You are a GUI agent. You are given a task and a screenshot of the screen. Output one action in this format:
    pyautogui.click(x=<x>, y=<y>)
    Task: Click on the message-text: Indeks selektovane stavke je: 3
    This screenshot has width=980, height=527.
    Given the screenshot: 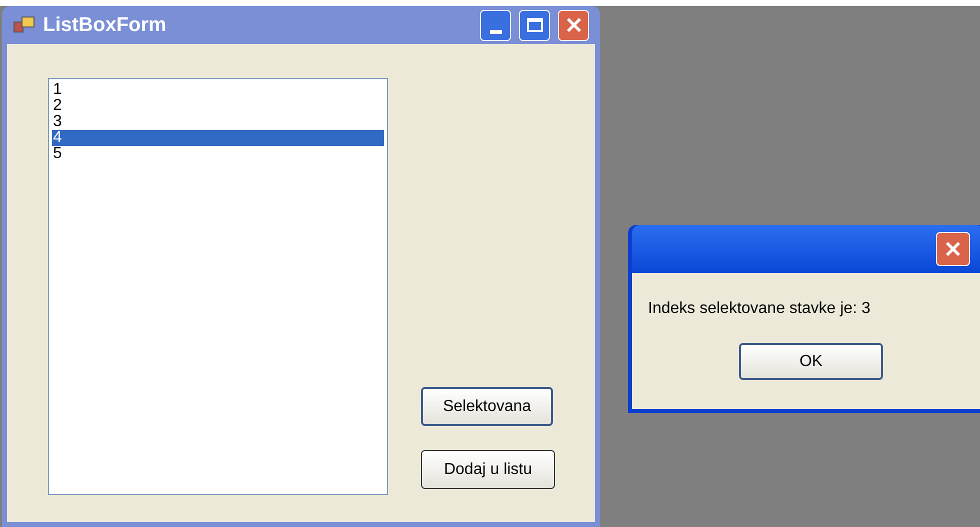 What is the action you would take?
    pyautogui.click(x=759, y=309)
    